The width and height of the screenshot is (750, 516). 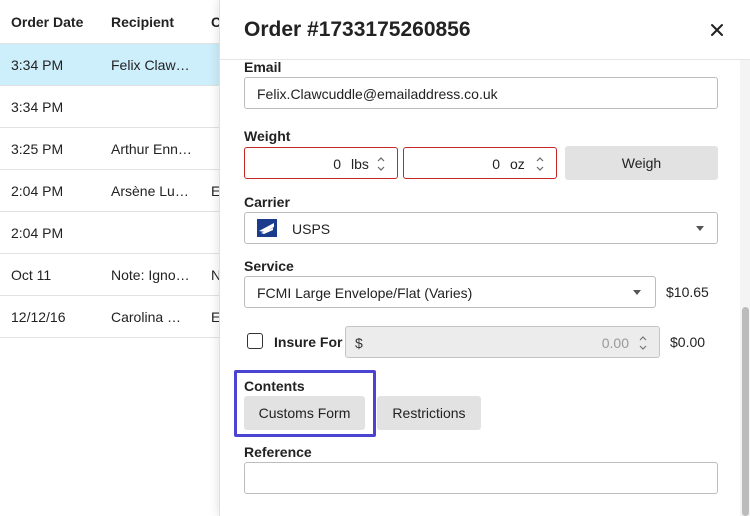 What do you see at coordinates (267, 202) in the screenshot?
I see `carrier-label: Carrier` at bounding box center [267, 202].